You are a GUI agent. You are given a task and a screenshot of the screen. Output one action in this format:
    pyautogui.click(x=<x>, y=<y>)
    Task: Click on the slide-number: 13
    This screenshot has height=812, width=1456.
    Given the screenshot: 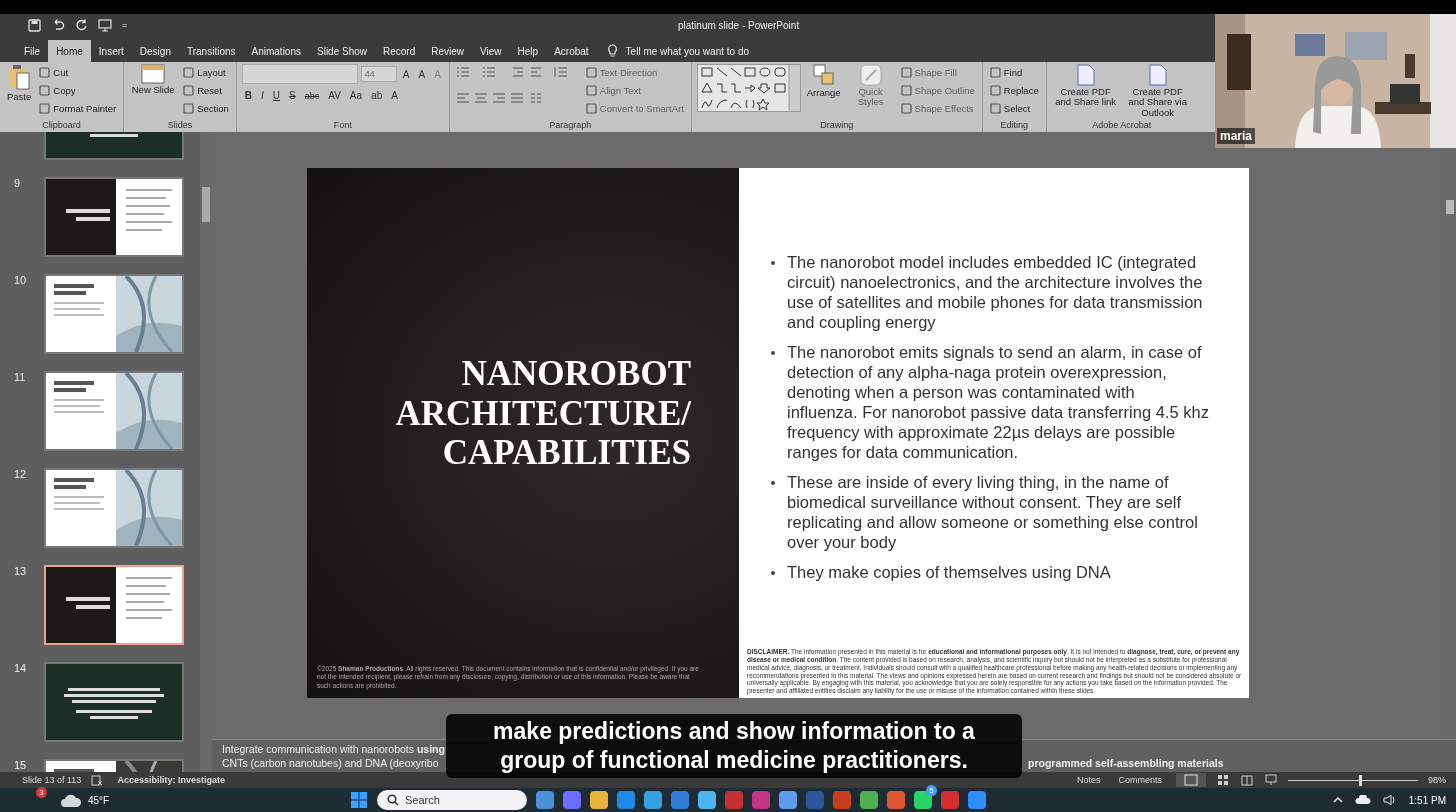 What is the action you would take?
    pyautogui.click(x=20, y=571)
    